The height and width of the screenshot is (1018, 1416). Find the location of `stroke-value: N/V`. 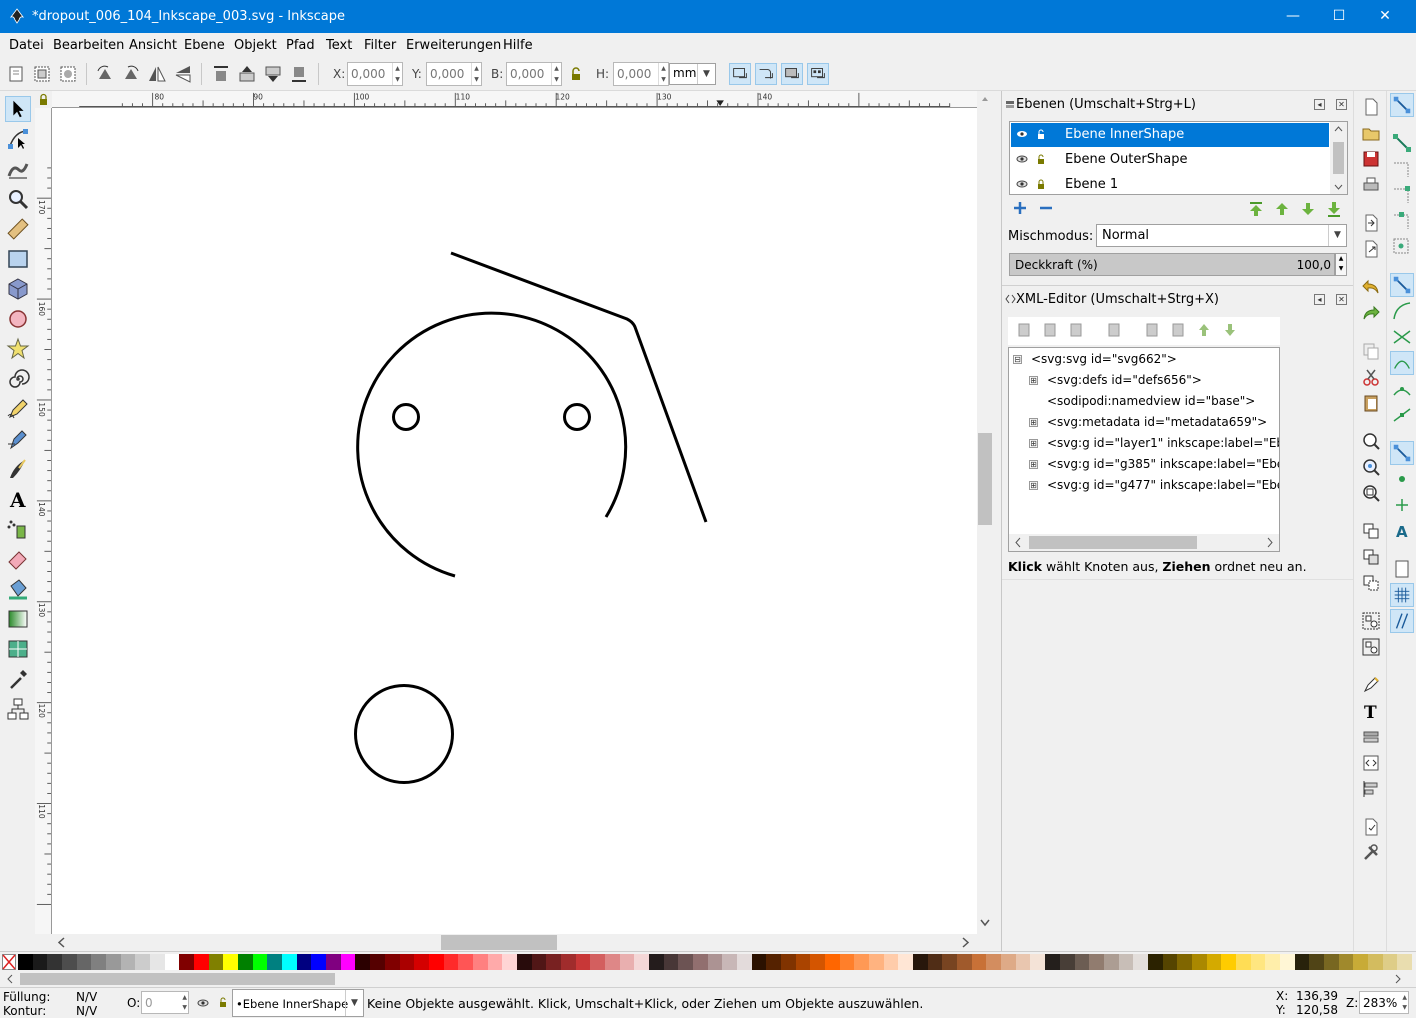

stroke-value: N/V is located at coordinates (86, 1011).